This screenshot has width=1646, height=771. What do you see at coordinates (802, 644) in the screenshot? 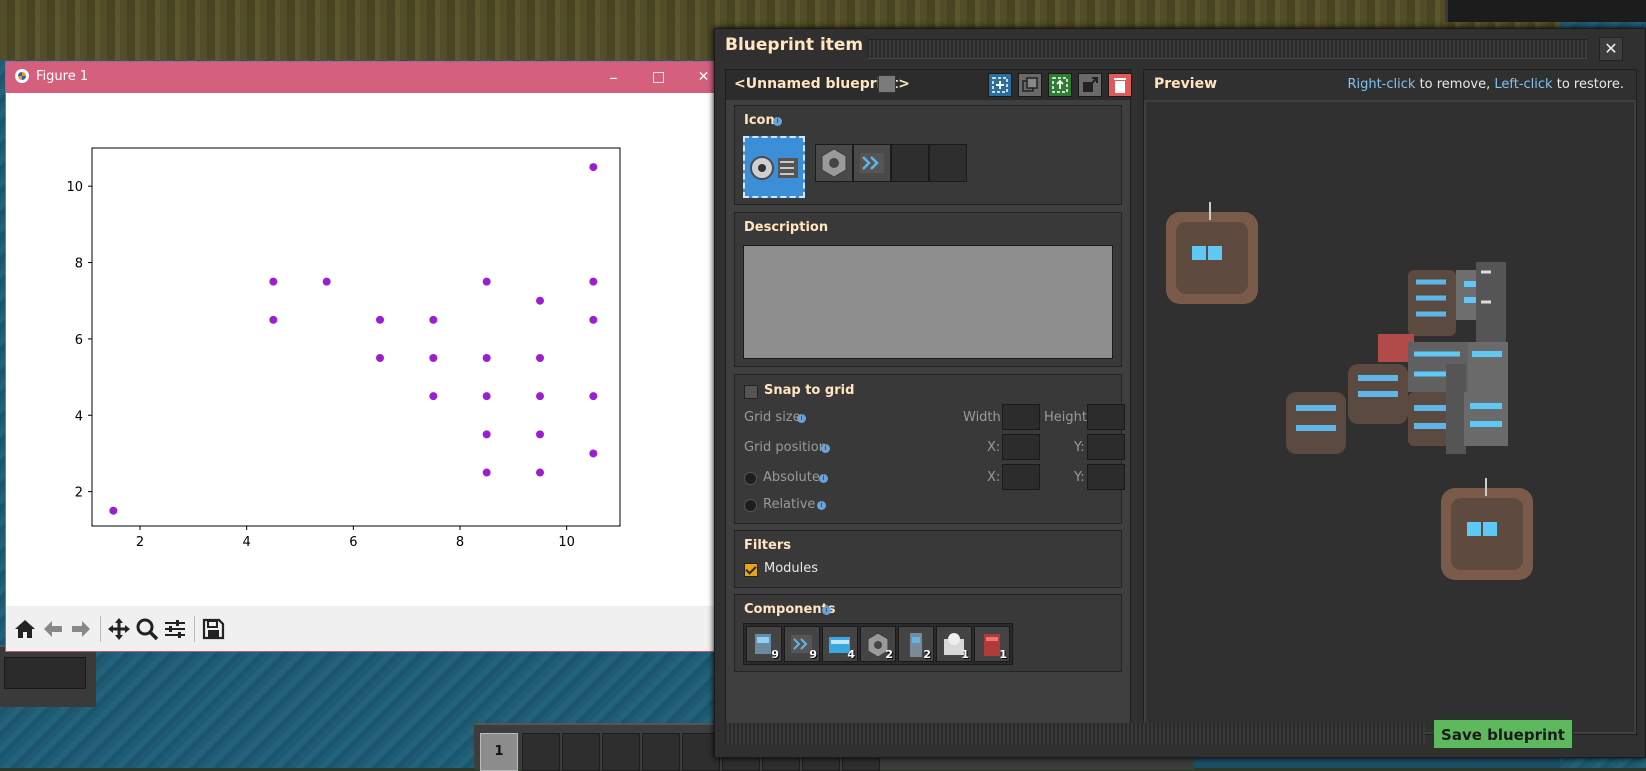
I see `component-express-transport-belt: 9` at bounding box center [802, 644].